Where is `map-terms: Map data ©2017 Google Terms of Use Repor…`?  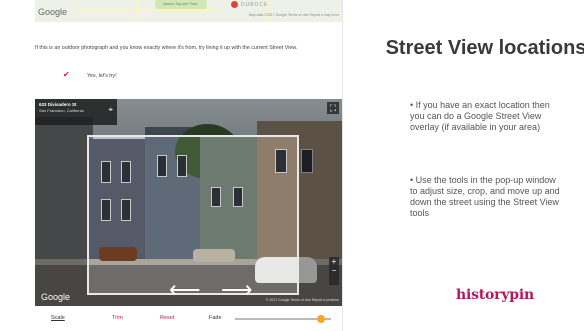
map-terms: Map data ©2017 Google Terms of Use Repor… is located at coordinates (294, 15).